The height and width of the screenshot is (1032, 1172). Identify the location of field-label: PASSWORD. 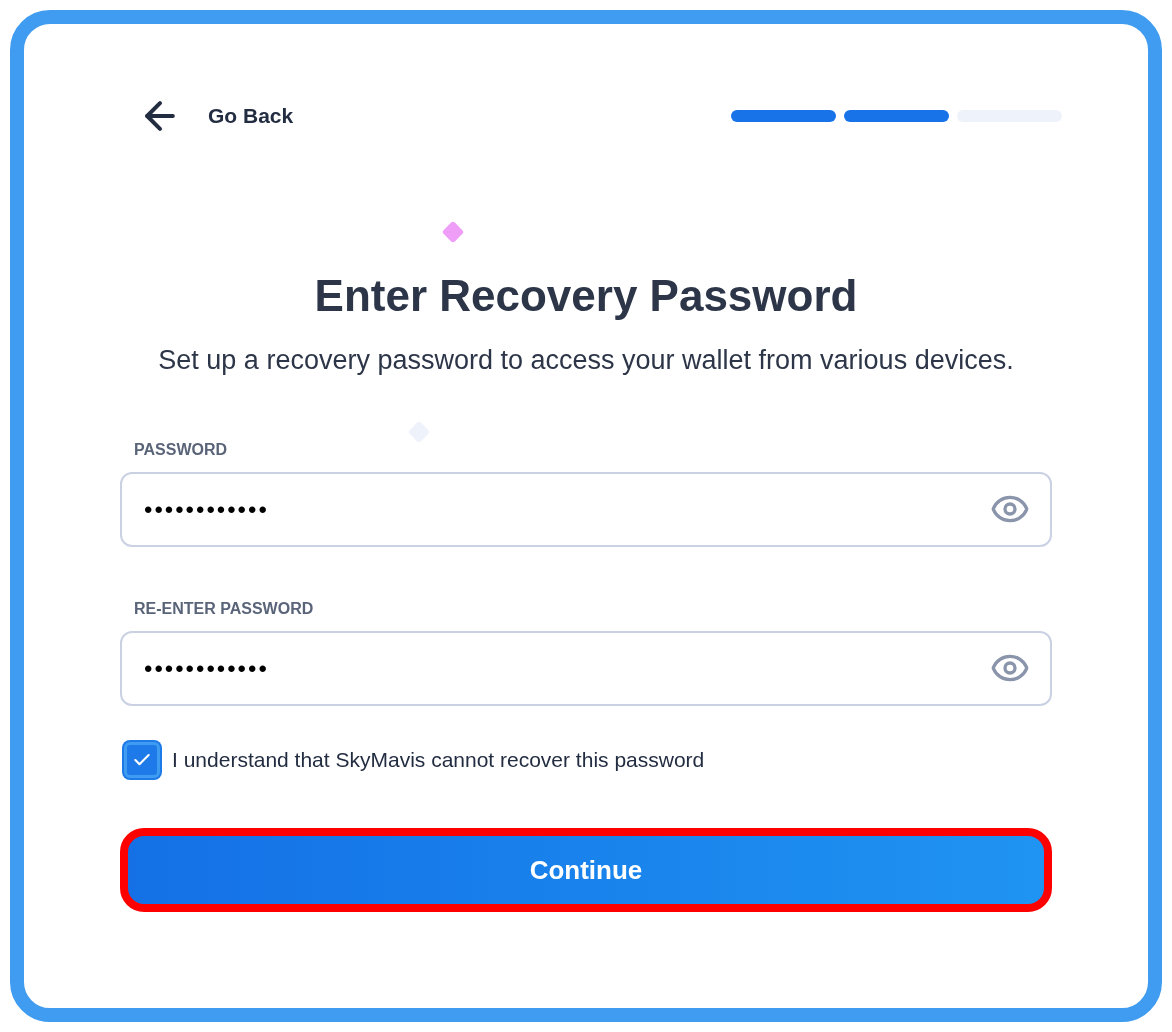
(181, 450).